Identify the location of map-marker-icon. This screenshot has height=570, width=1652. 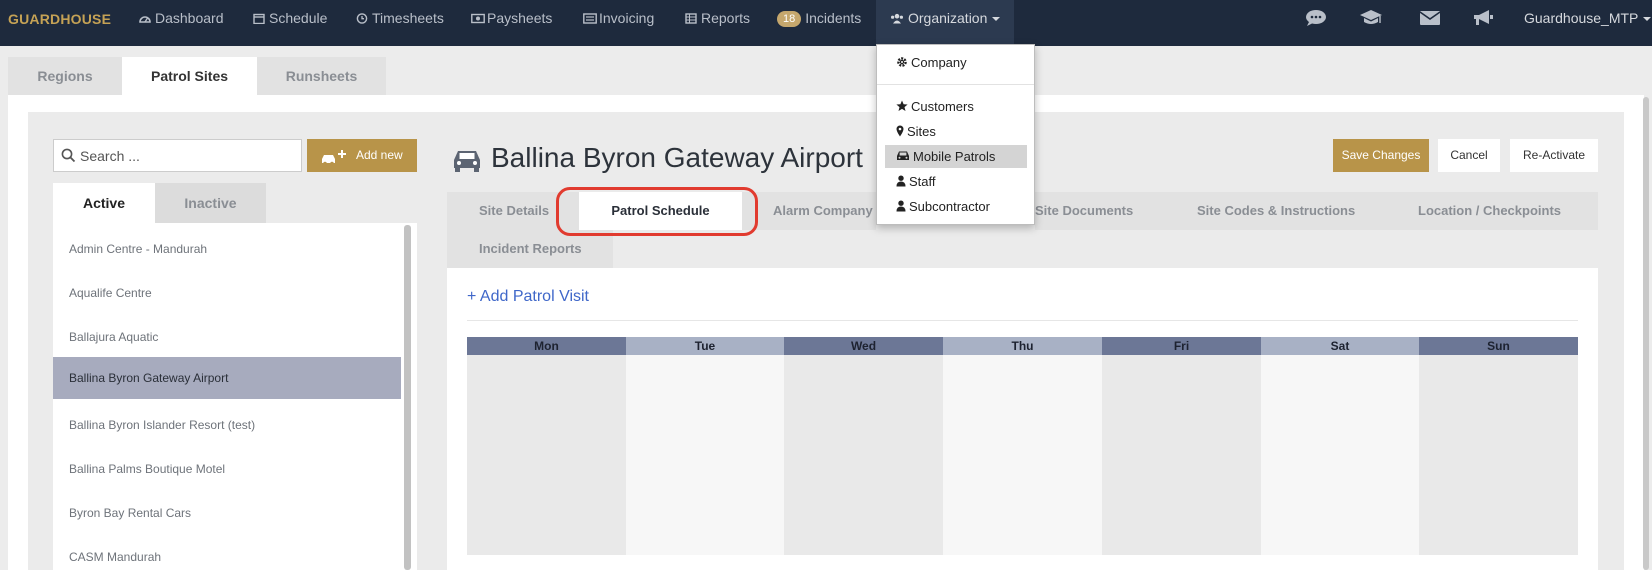
(900, 131).